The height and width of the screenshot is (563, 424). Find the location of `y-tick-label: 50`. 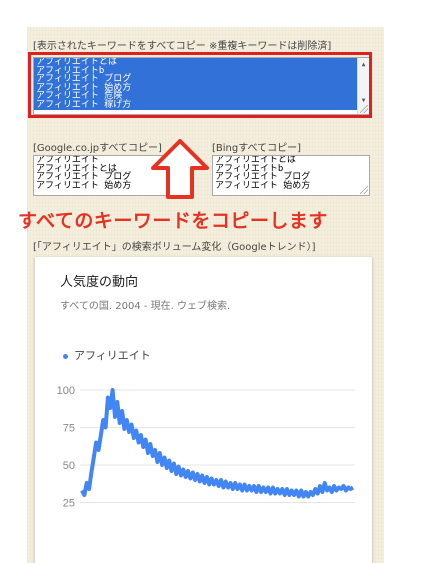

y-tick-label: 50 is located at coordinates (69, 466).